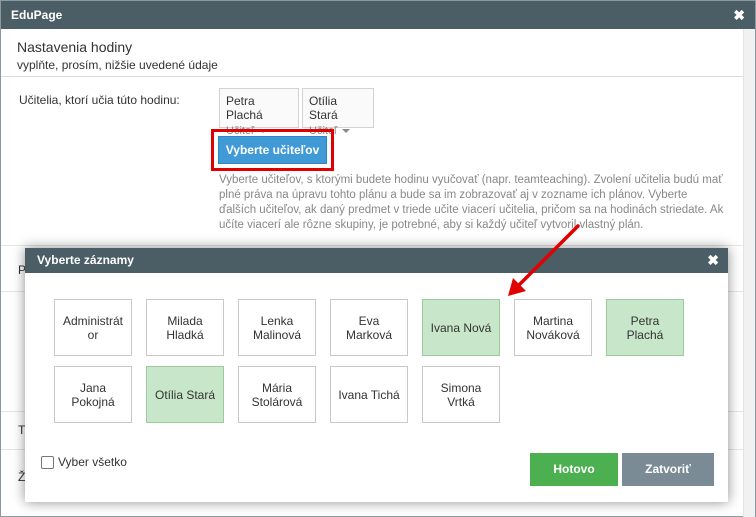  What do you see at coordinates (346, 131) in the screenshot?
I see `chevron-down-icon` at bounding box center [346, 131].